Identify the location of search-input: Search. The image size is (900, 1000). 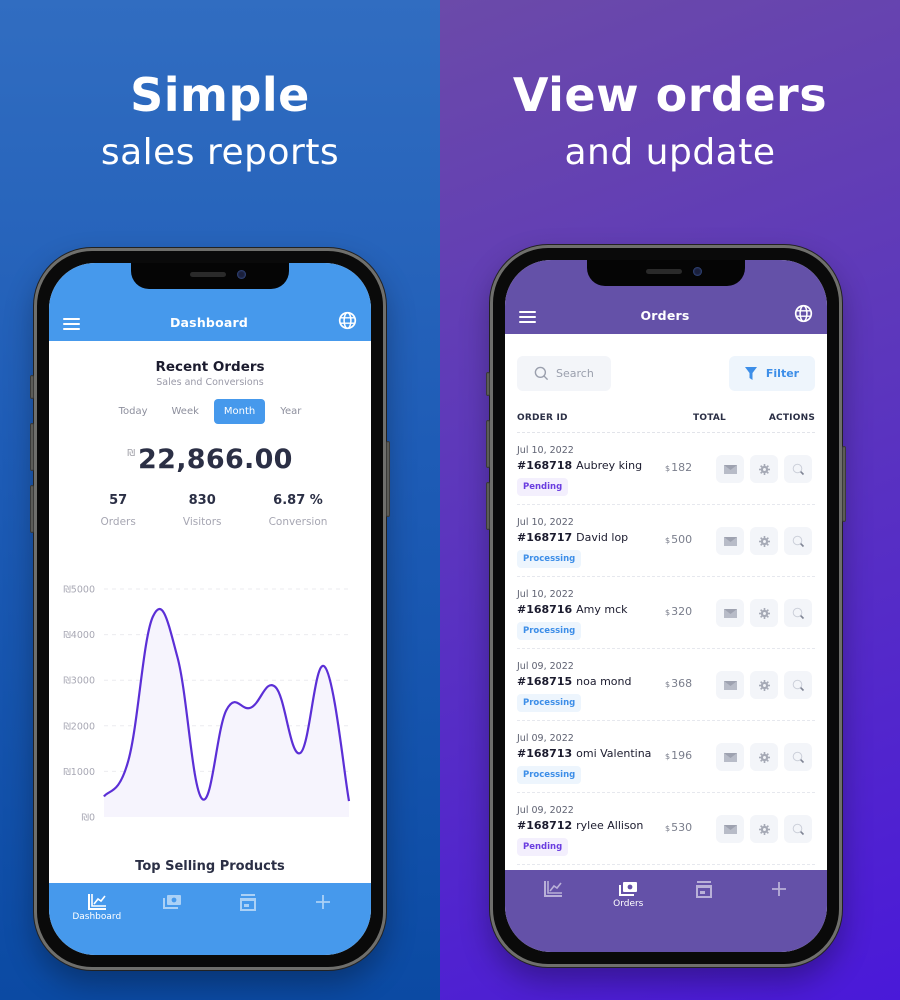
(564, 373).